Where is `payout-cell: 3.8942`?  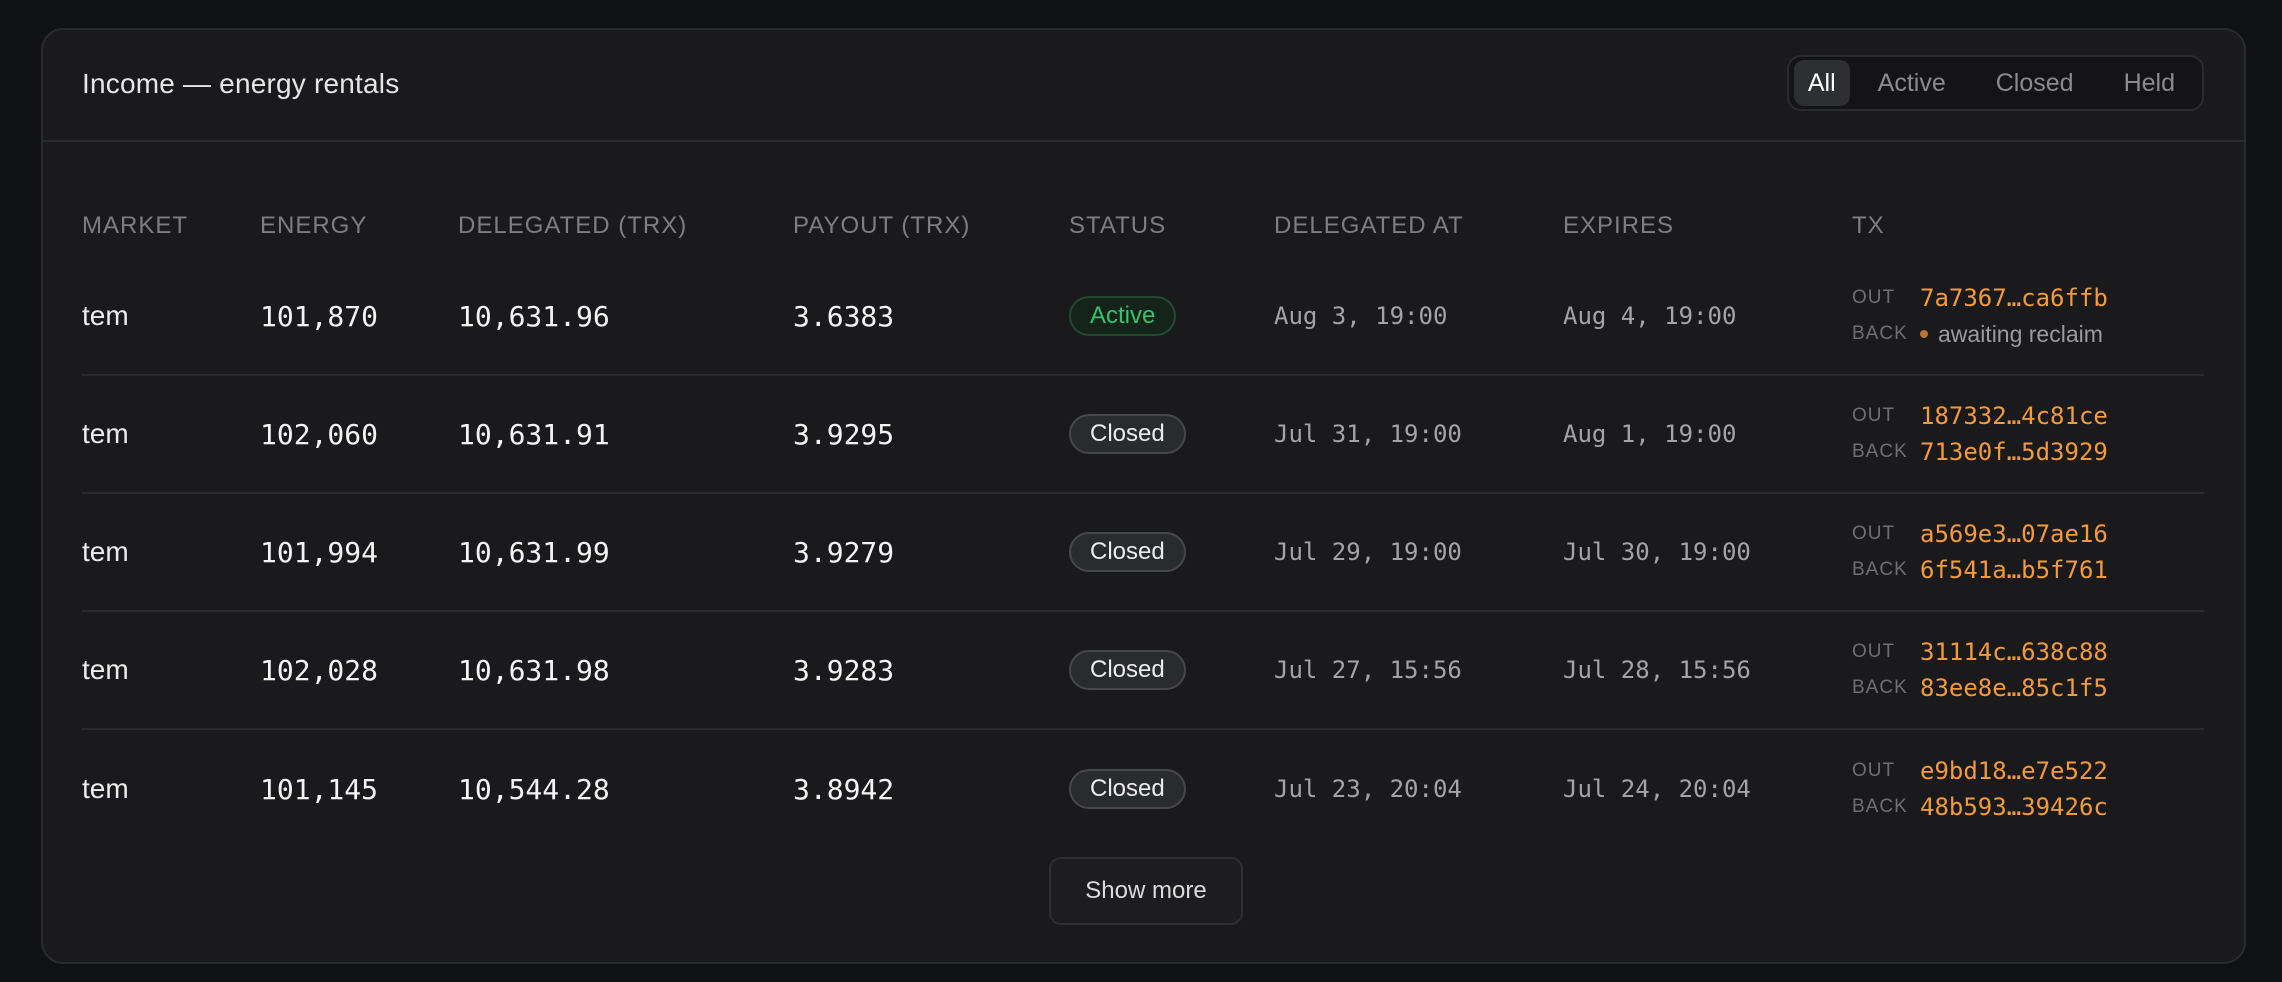 payout-cell: 3.8942 is located at coordinates (844, 789).